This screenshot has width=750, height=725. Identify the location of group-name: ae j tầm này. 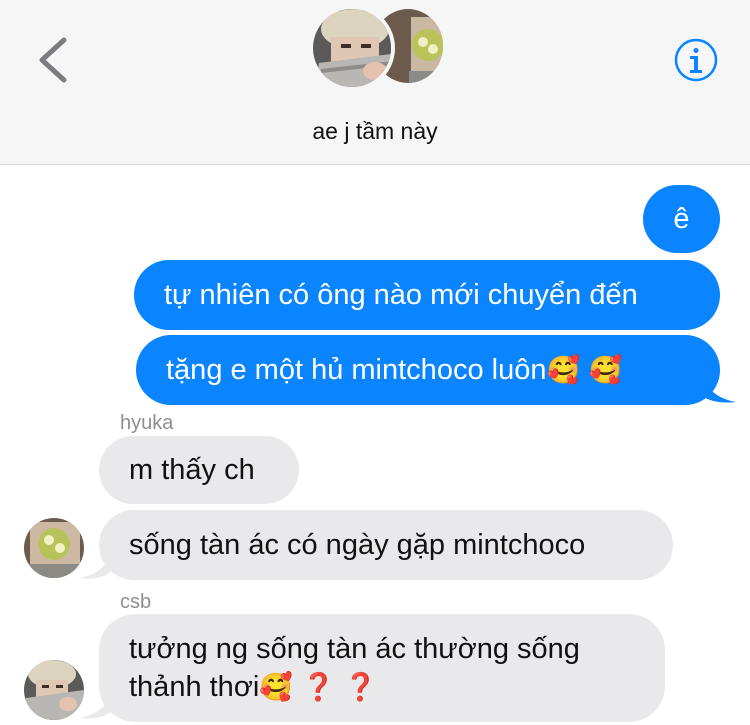
(375, 131).